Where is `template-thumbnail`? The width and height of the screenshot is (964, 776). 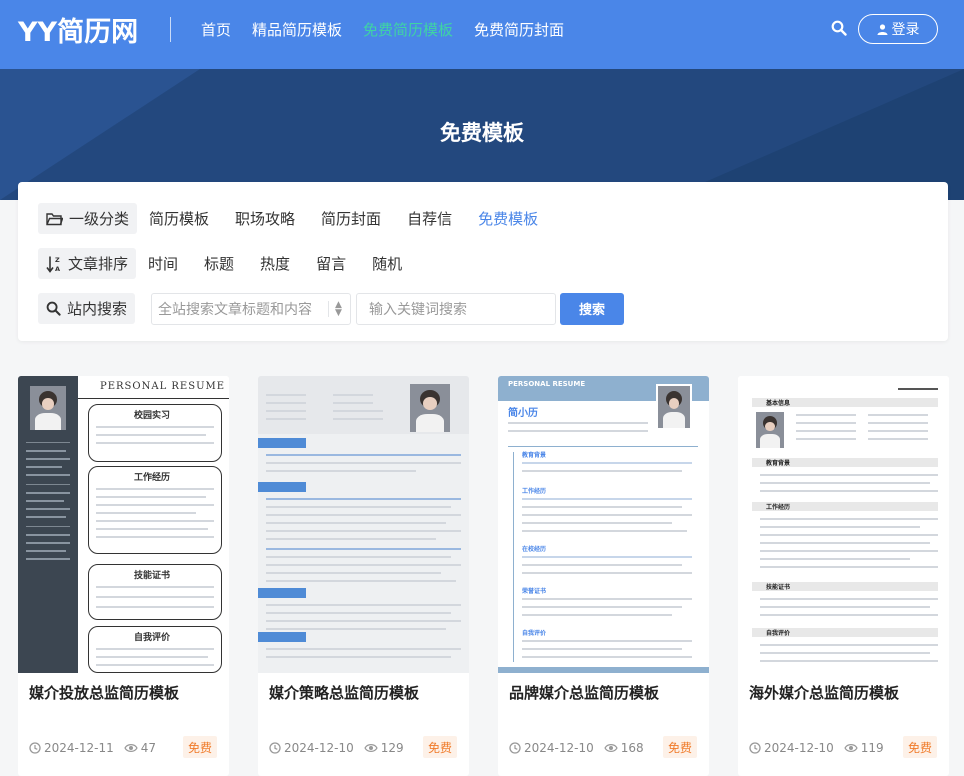 template-thumbnail is located at coordinates (363, 524).